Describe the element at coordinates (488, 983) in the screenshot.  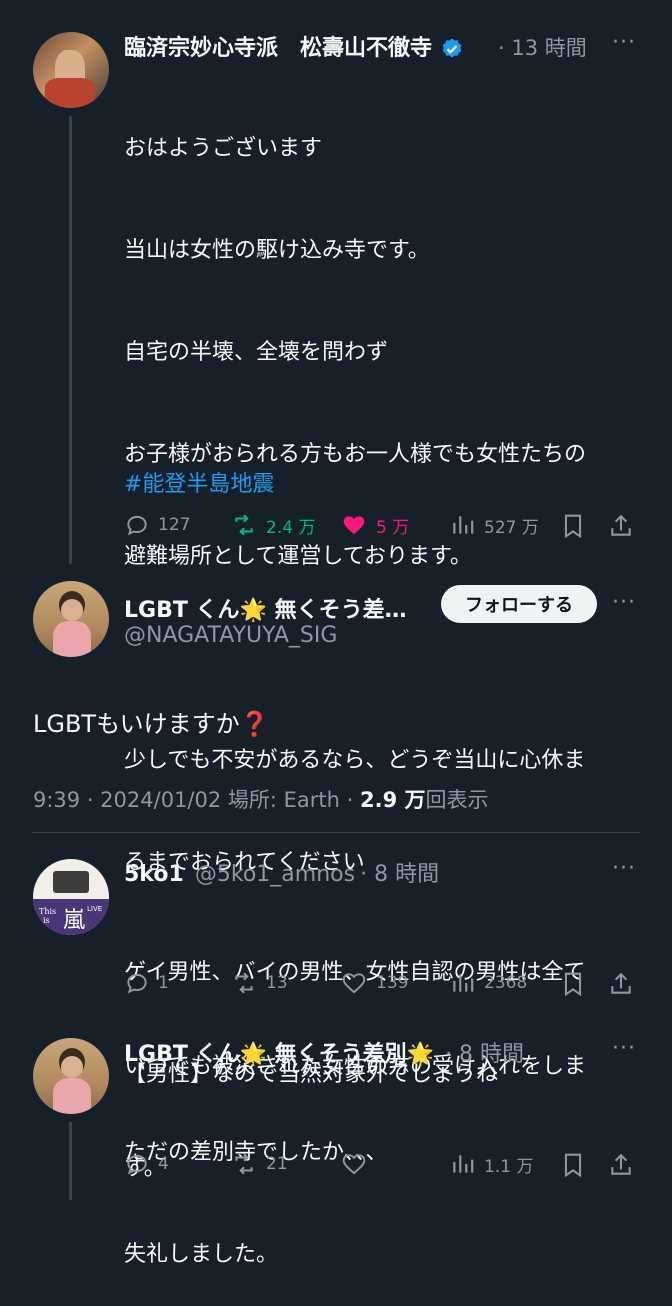
I see `views-button: 2368` at that location.